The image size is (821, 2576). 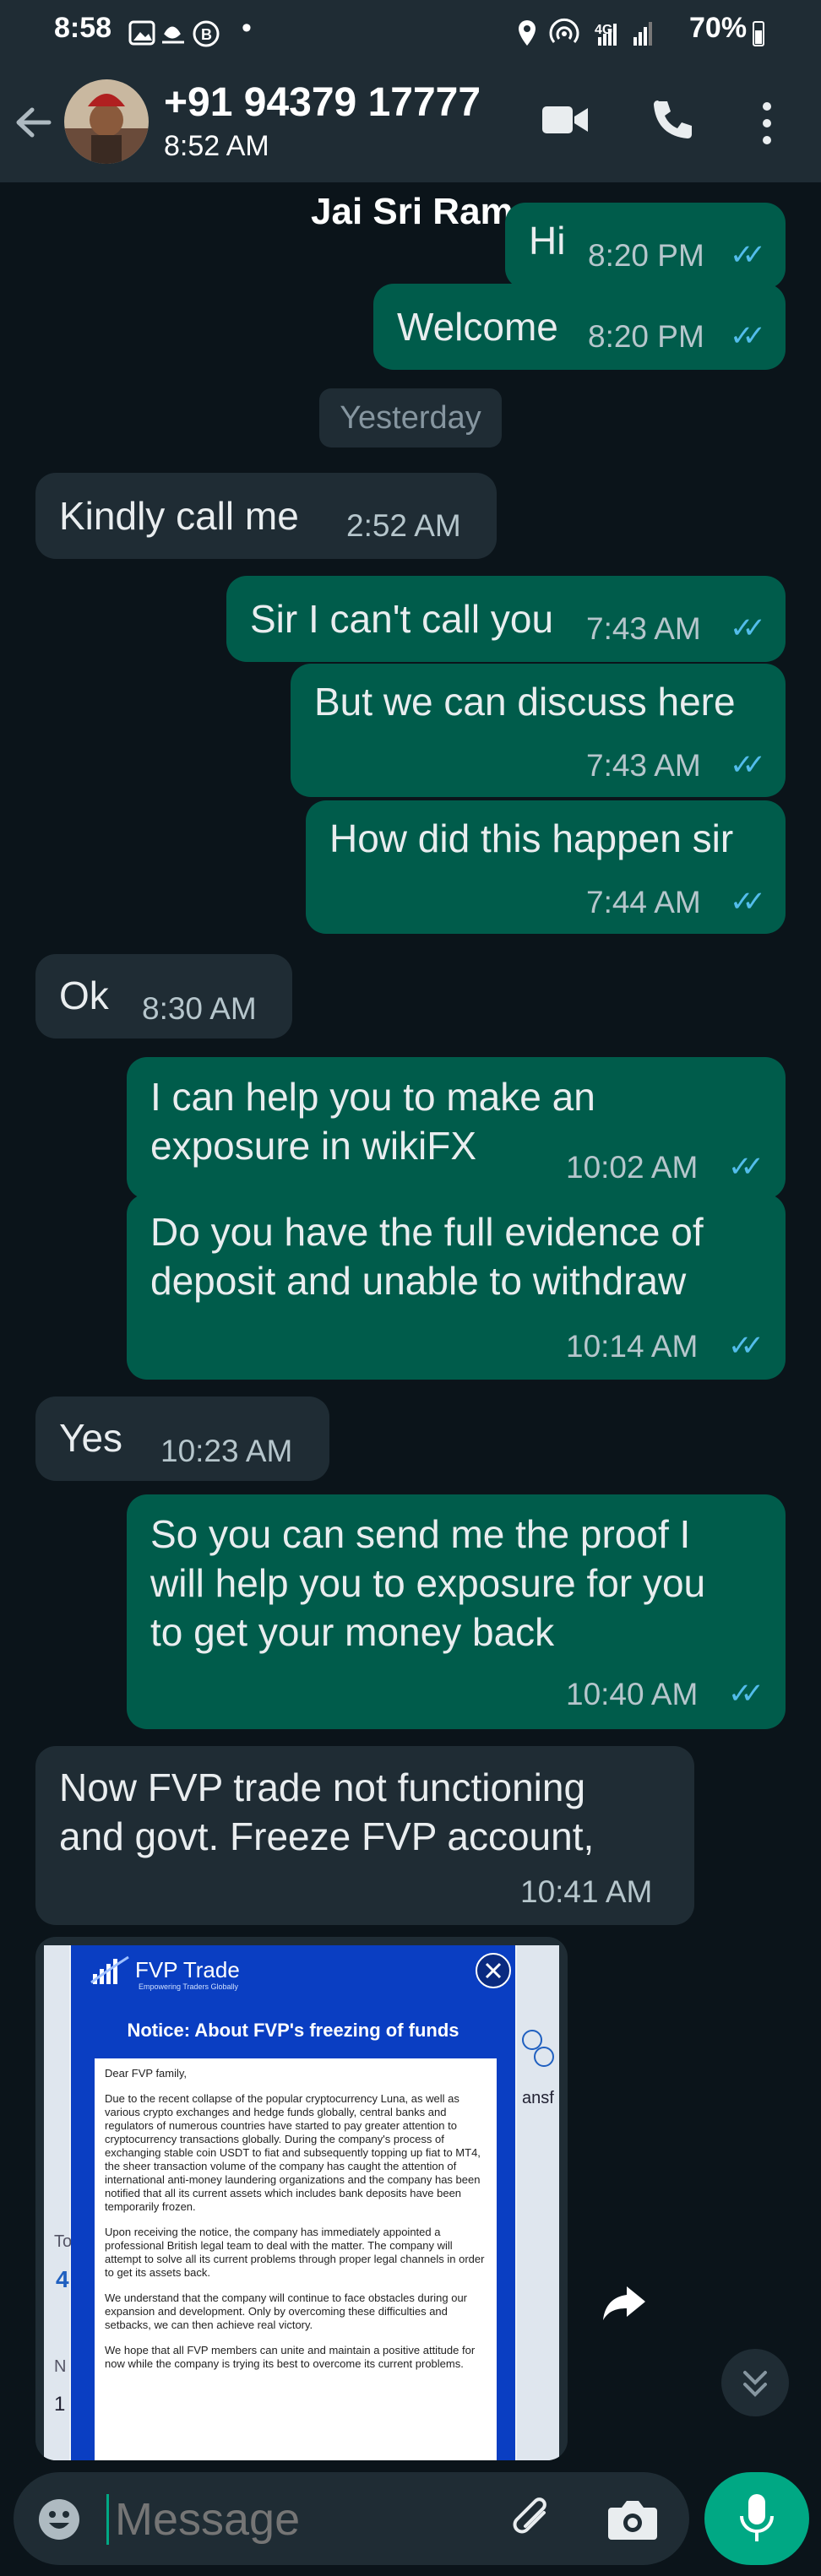 What do you see at coordinates (532, 2519) in the screenshot?
I see `attach-icon` at bounding box center [532, 2519].